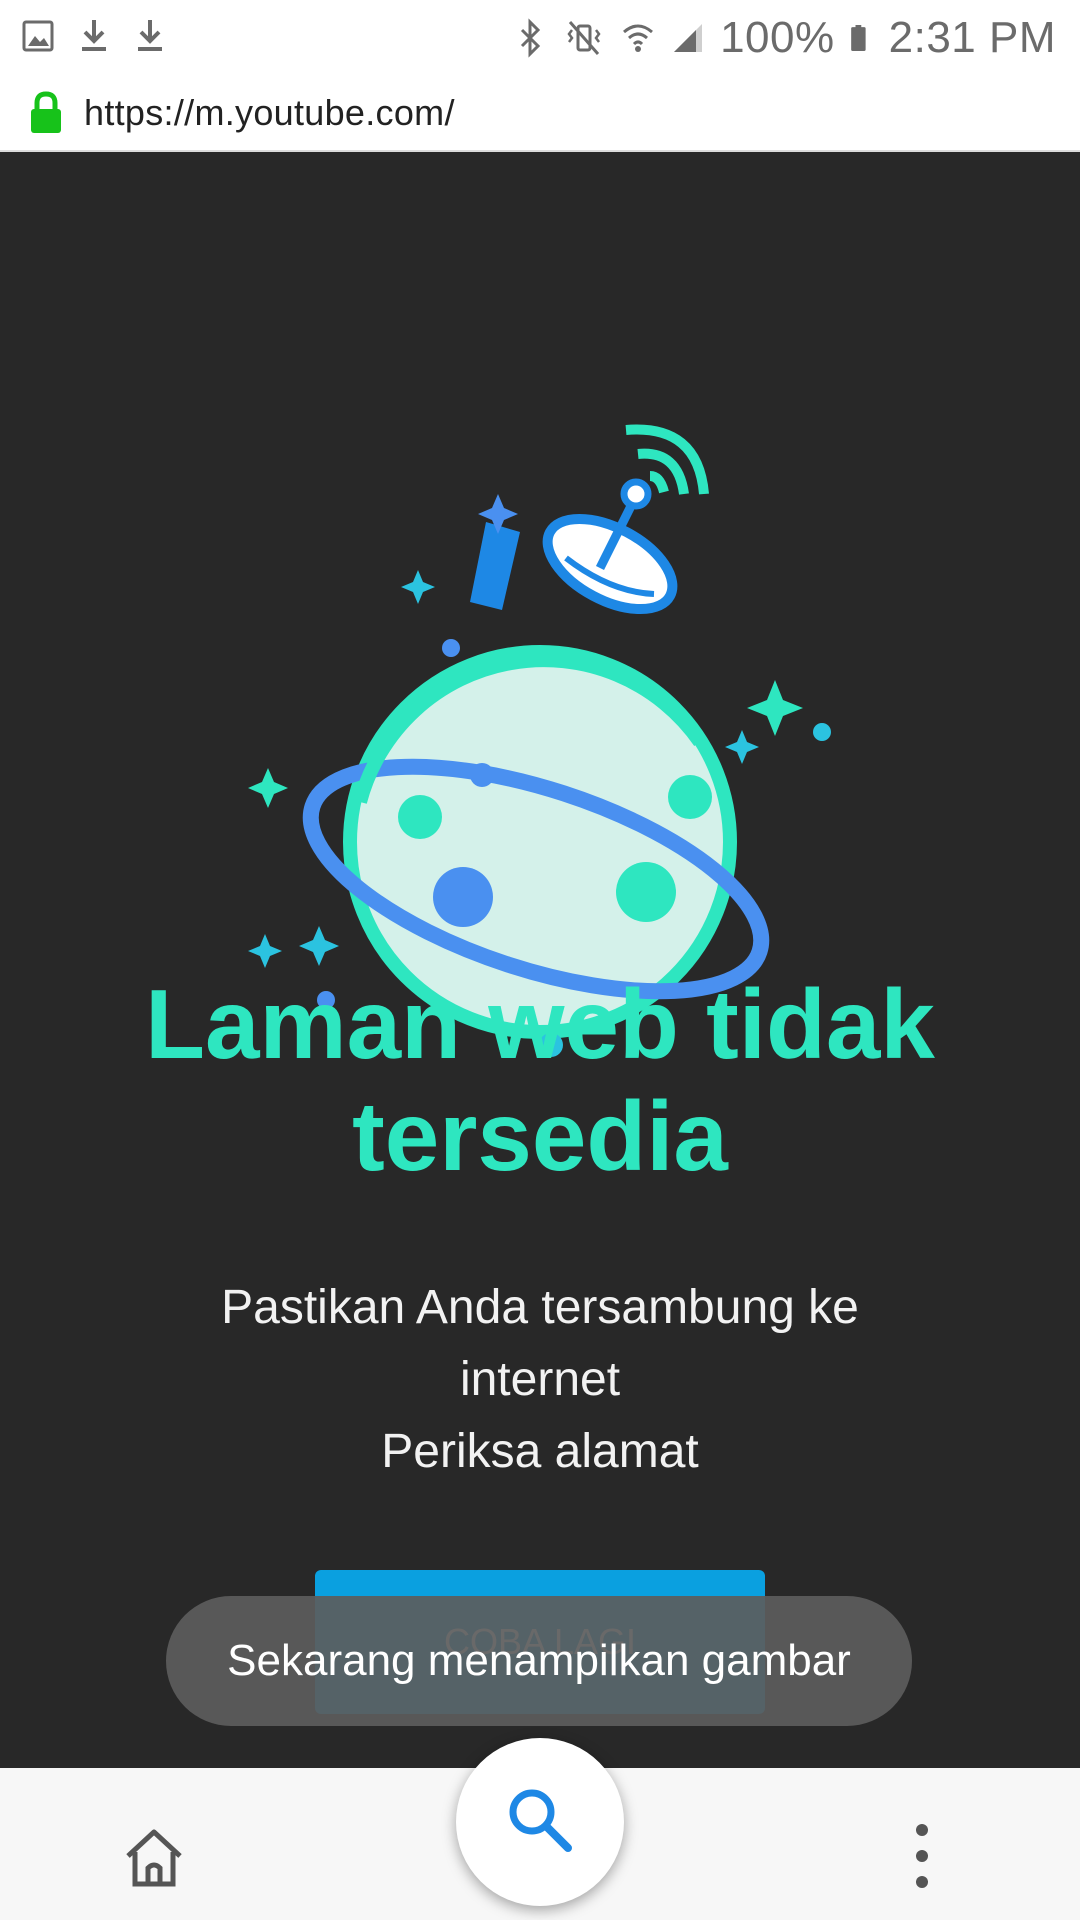 Image resolution: width=1080 pixels, height=1920 pixels. Describe the element at coordinates (540, 1451) in the screenshot. I see `error-hint-address: Periksa alamat` at that location.